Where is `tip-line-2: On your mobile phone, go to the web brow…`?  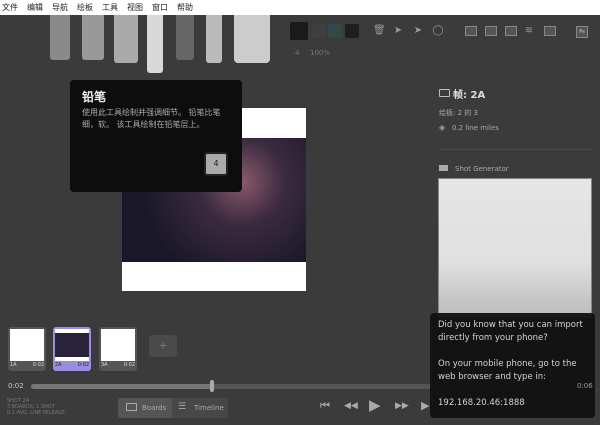
tip-line-2: On your mobile phone, go to the web brow… is located at coordinates (507, 370).